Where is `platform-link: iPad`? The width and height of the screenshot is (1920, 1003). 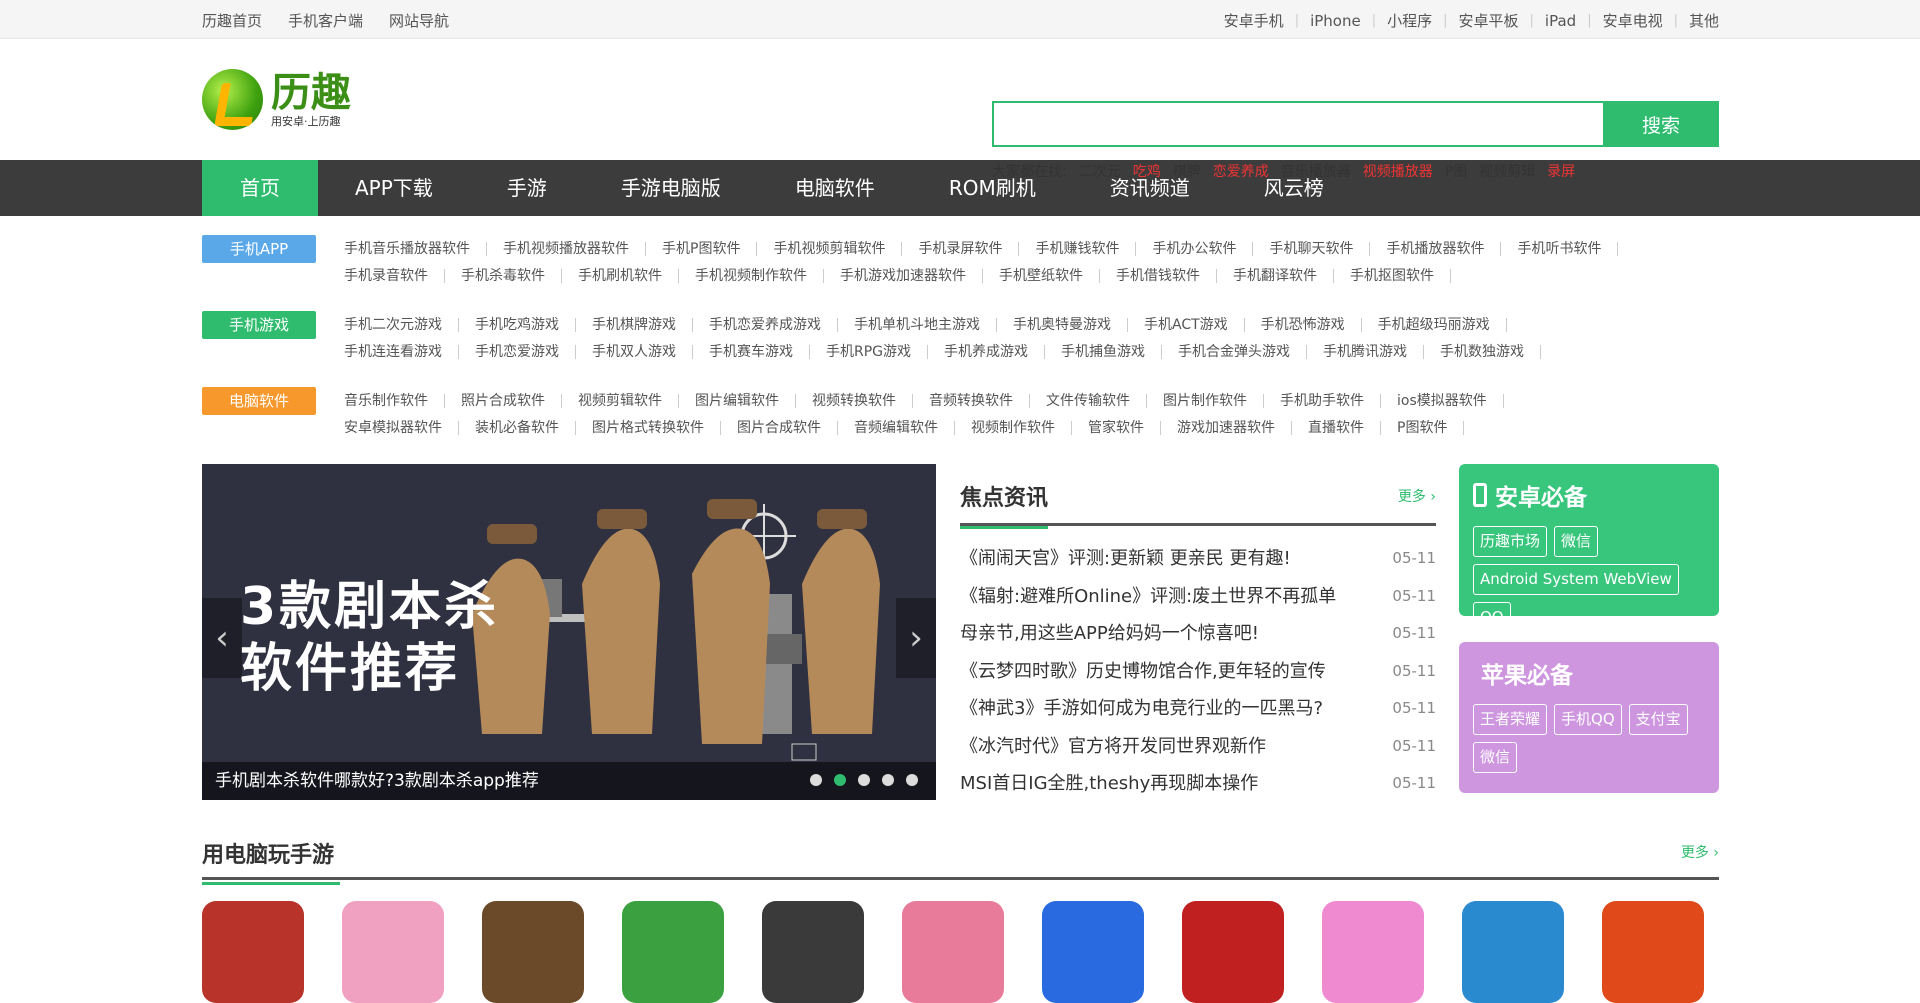
platform-link: iPad is located at coordinates (1560, 21).